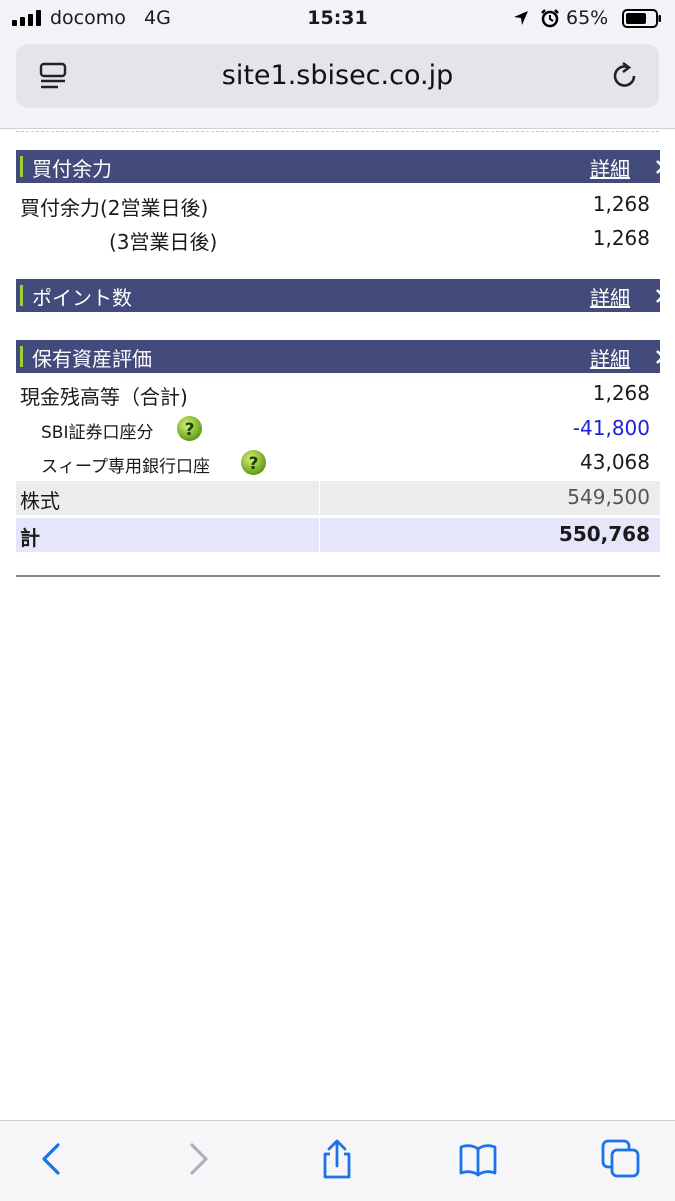  I want to click on address-bar: site1.sbisec.co.jp, so click(337, 76).